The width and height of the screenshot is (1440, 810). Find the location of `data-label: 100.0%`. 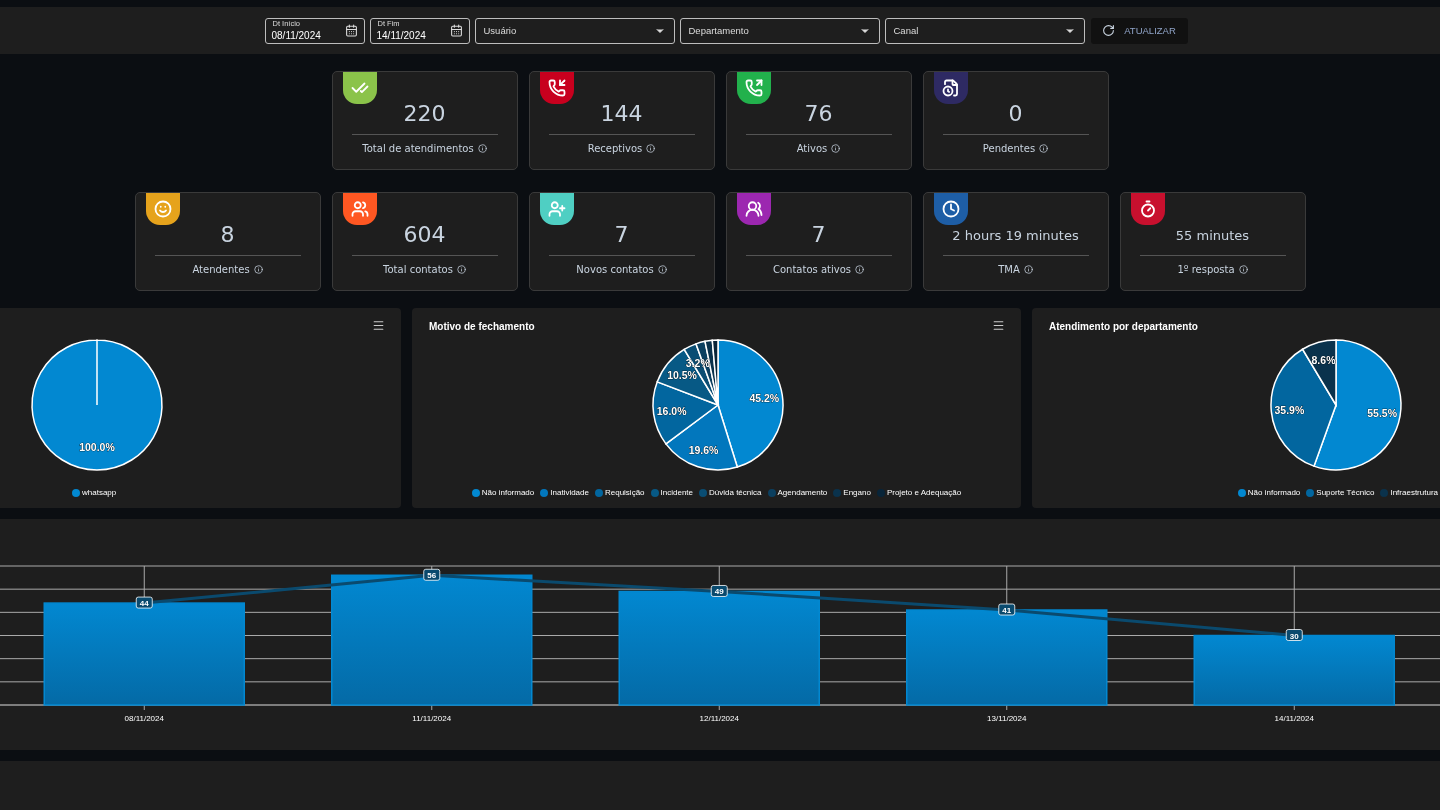

data-label: 100.0% is located at coordinates (97, 447).